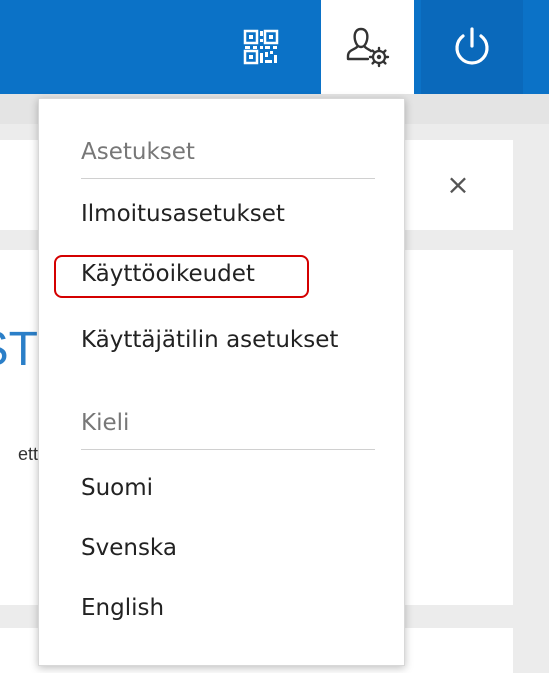  I want to click on settings-divider, so click(228, 178).